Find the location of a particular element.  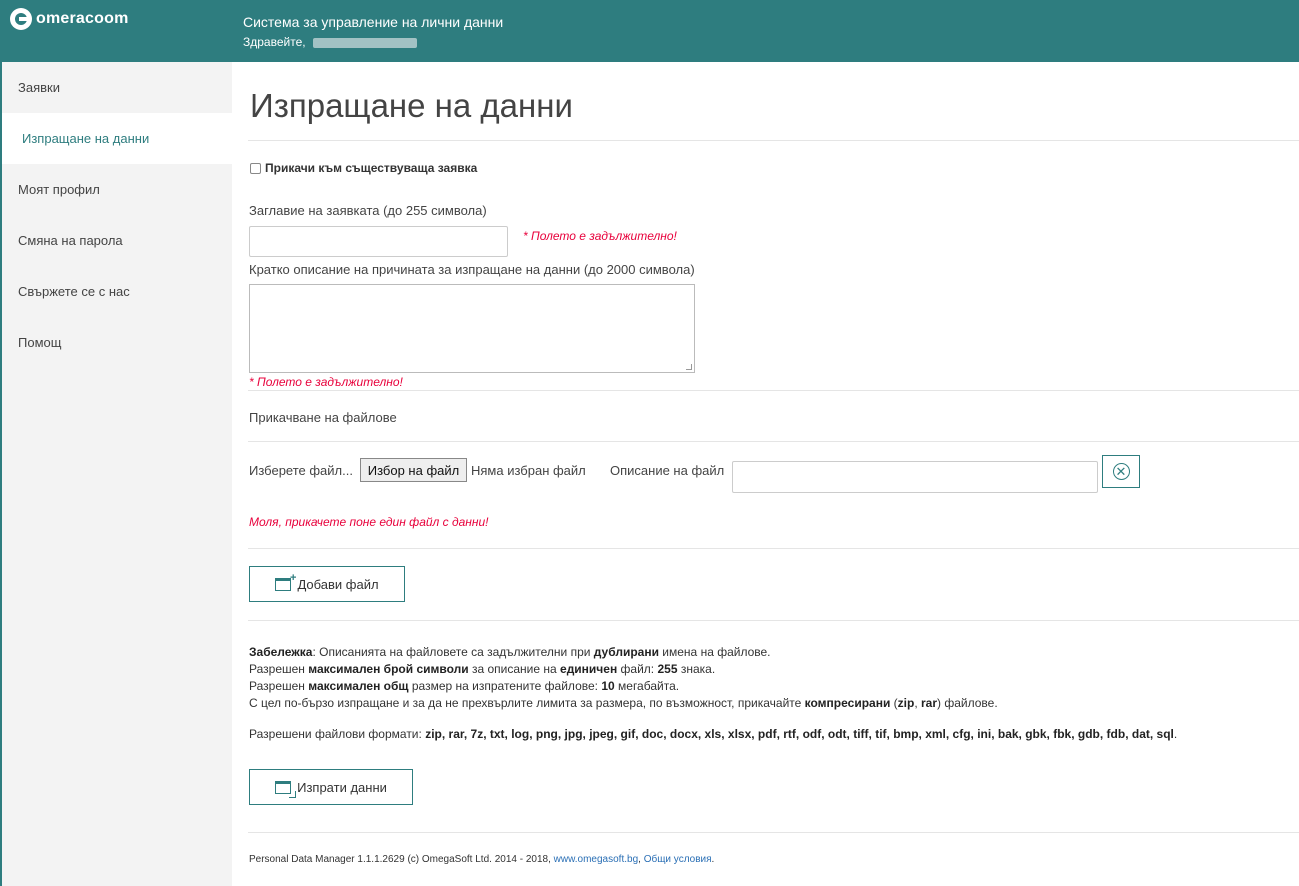

attach-existing-label: Прикачи към съществуваща заявка is located at coordinates (371, 168).